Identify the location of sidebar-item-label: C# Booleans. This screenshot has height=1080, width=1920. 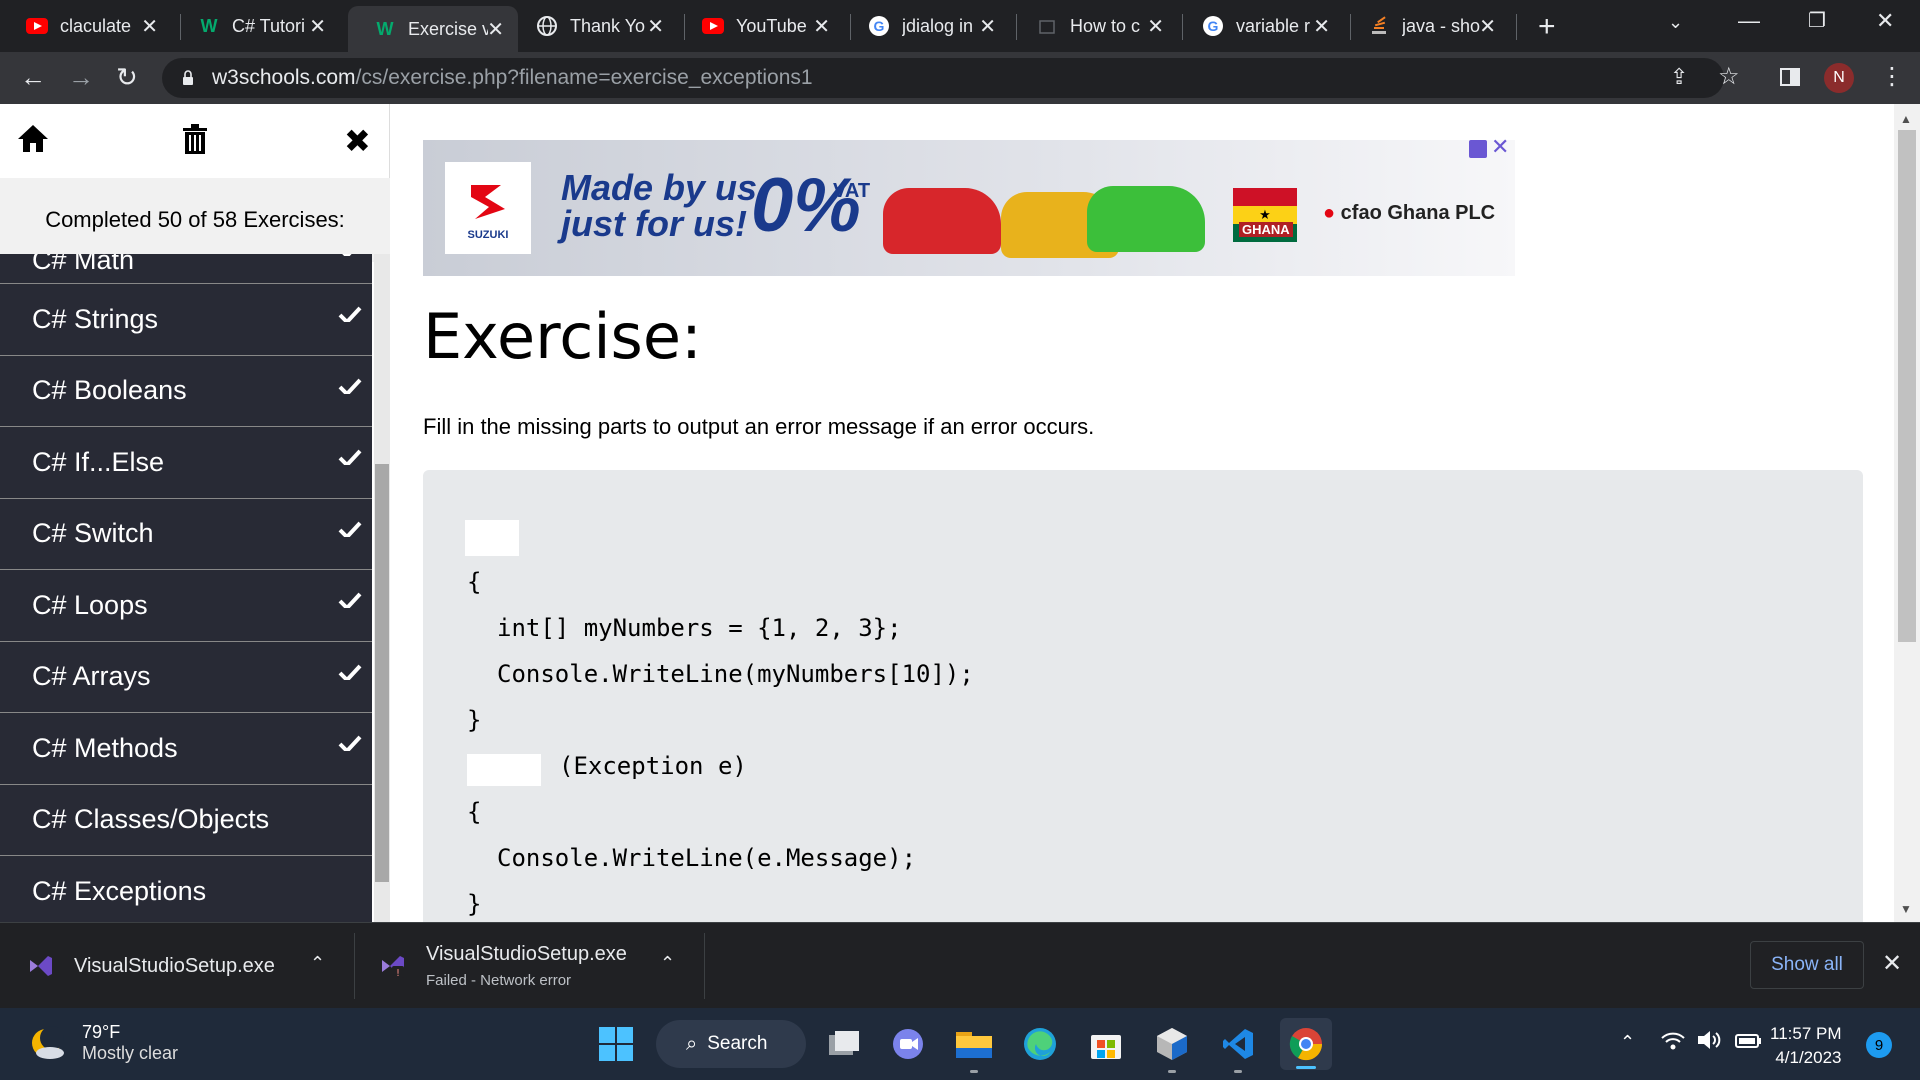
(109, 390).